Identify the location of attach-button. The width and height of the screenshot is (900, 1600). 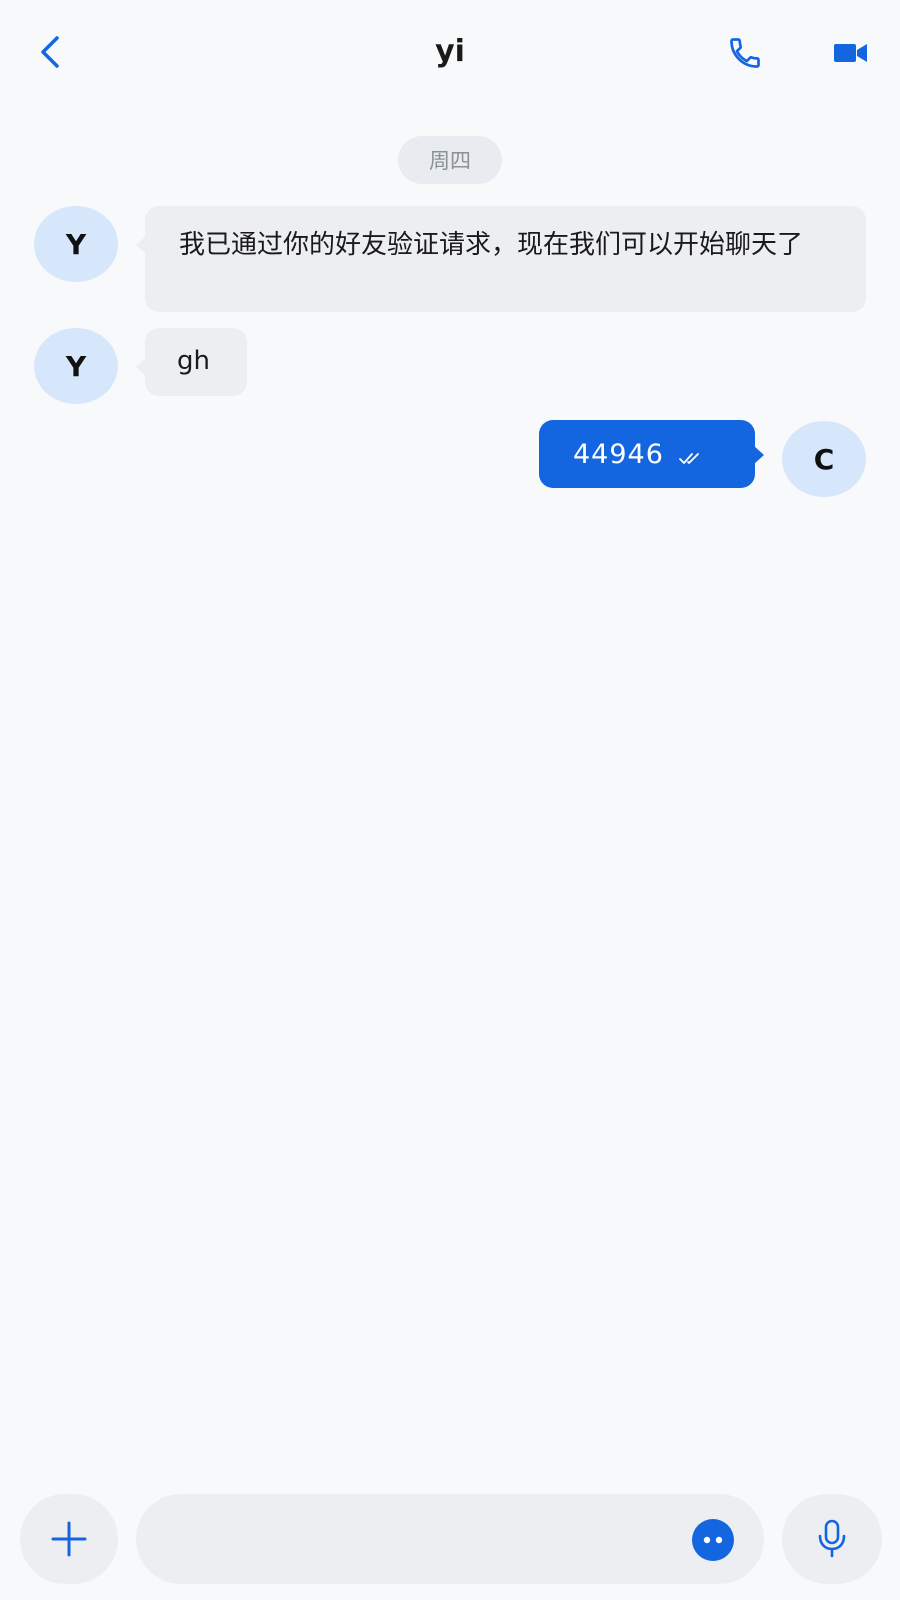
(69, 1539).